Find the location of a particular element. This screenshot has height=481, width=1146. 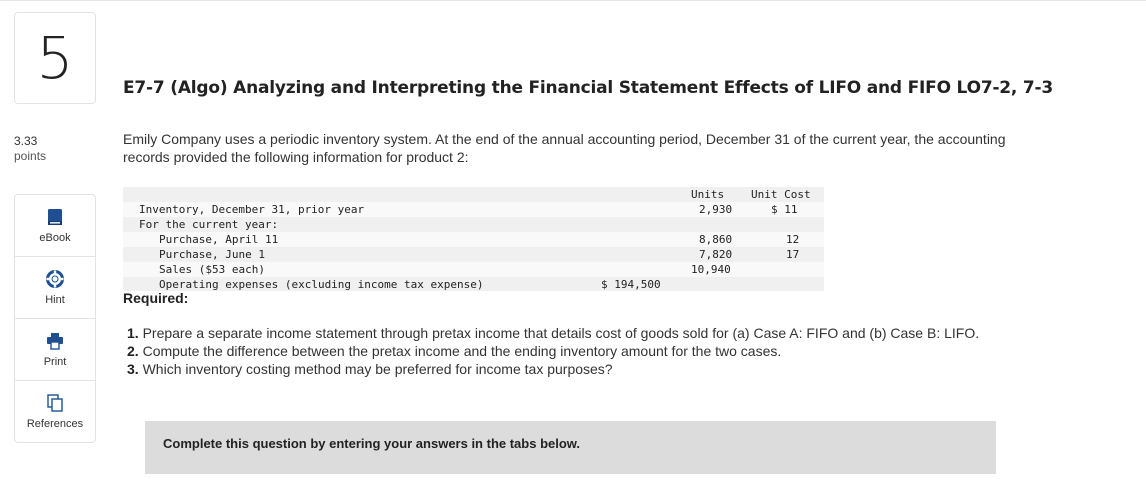

row-label: For the current year: is located at coordinates (209, 224).